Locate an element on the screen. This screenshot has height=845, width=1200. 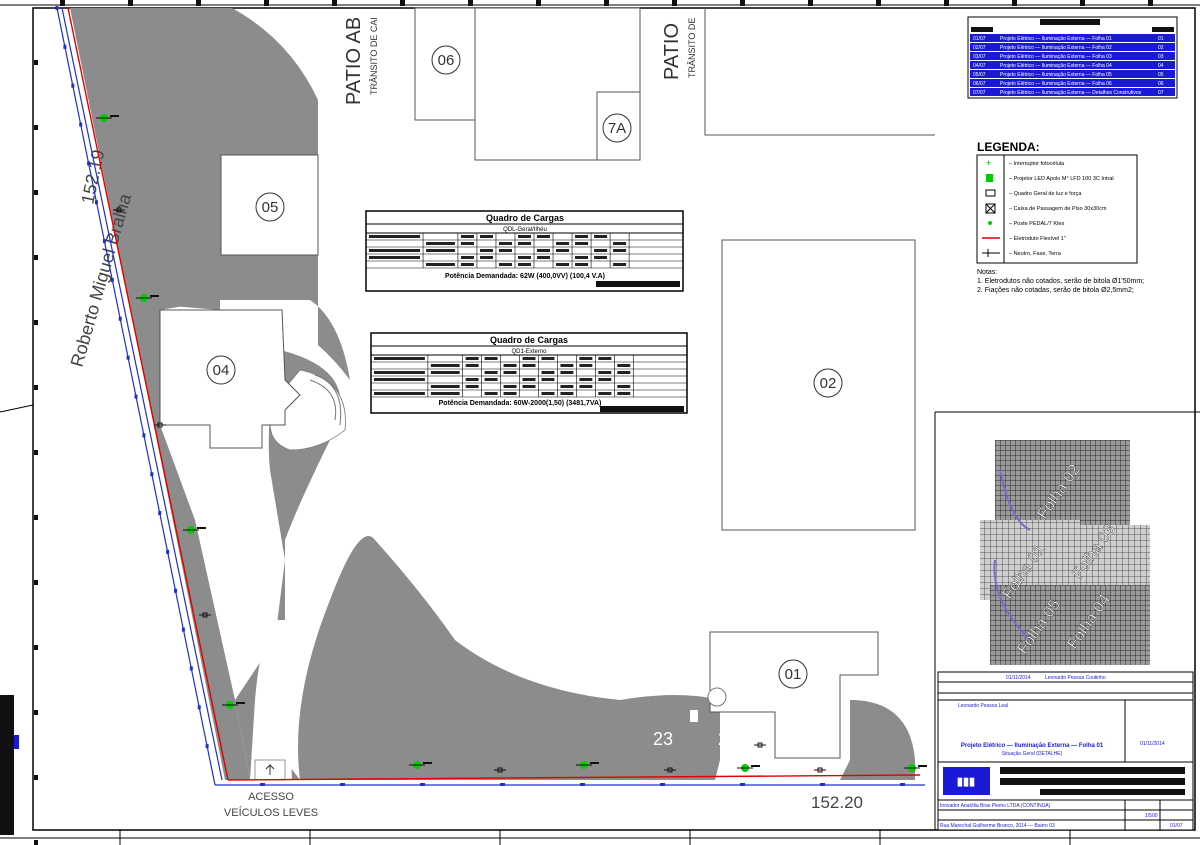
label-06: 06 is located at coordinates (446, 60).